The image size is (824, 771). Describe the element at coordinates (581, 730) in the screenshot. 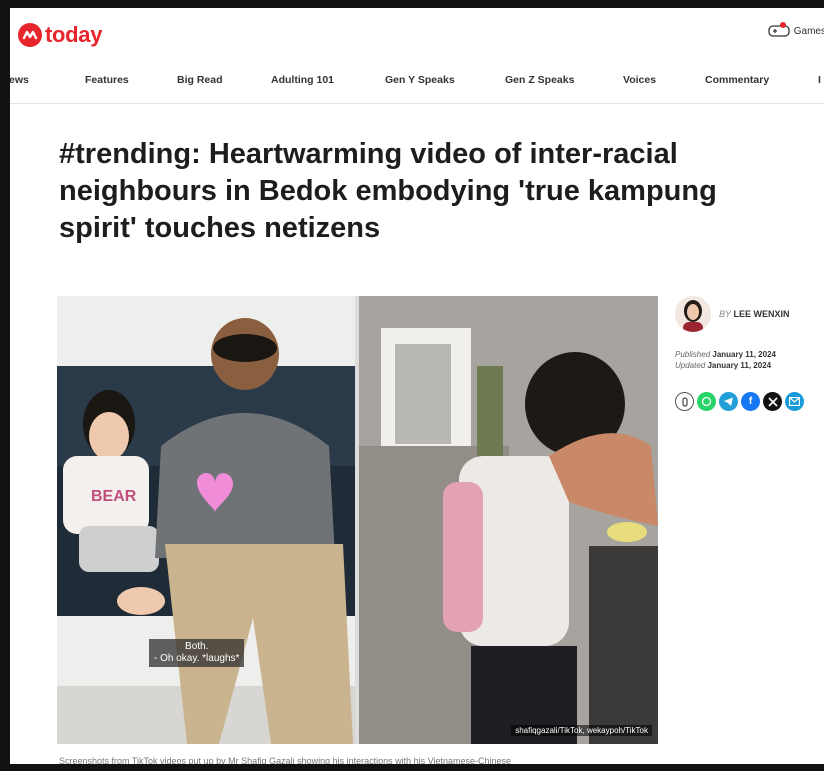

I see `image-credit: shafiqgazali/TikTok, wekaypoh/TikTok` at that location.